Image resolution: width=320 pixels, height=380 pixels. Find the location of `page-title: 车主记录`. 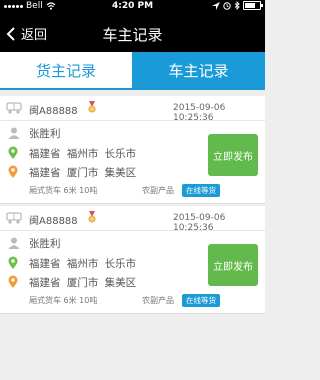

page-title: 车主记录 is located at coordinates (132, 35).